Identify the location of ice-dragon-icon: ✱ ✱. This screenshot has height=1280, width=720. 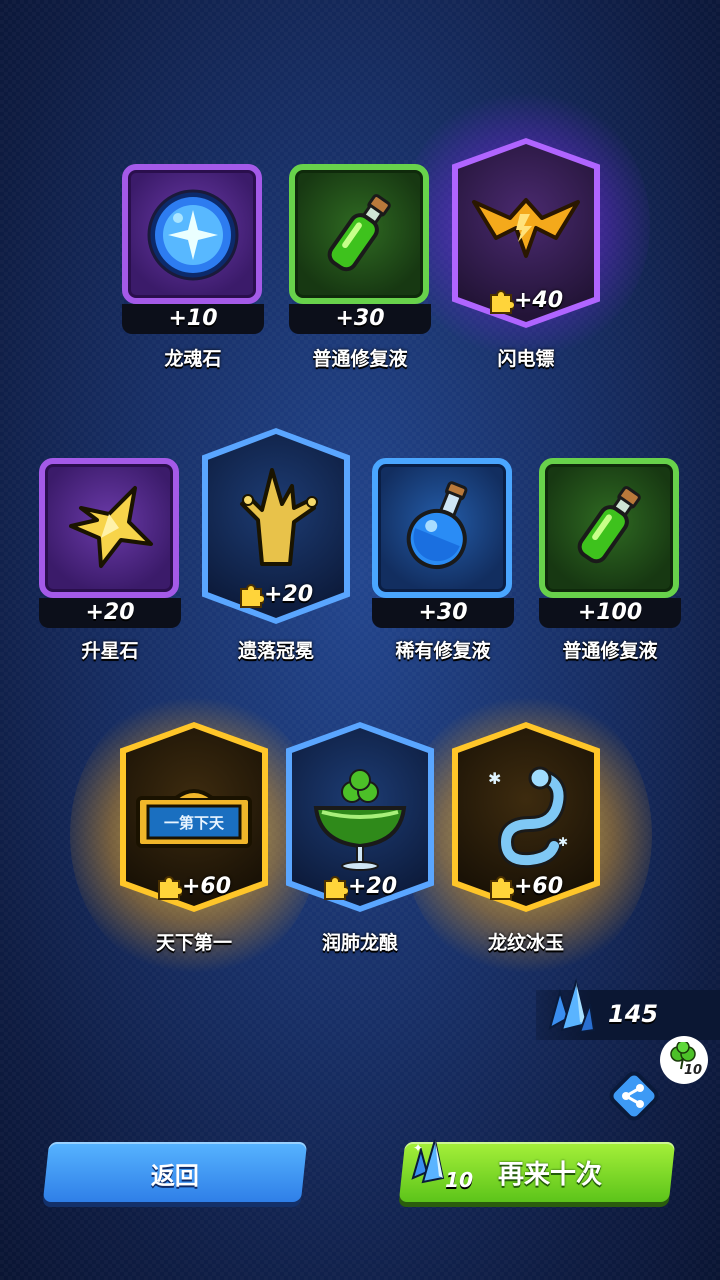
(528, 817).